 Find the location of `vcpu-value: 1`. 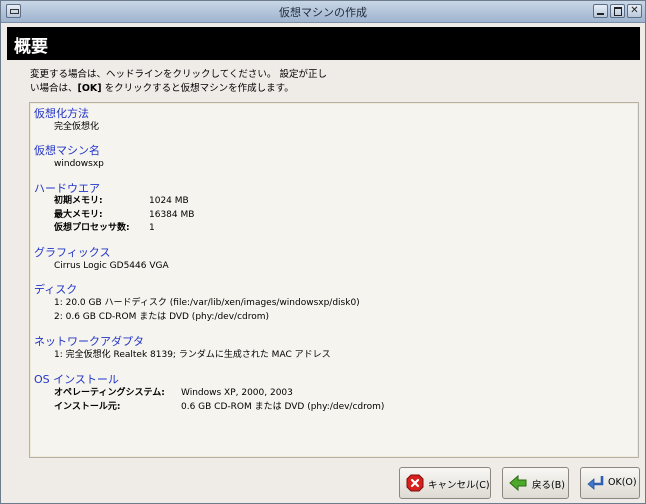

vcpu-value: 1 is located at coordinates (152, 228).